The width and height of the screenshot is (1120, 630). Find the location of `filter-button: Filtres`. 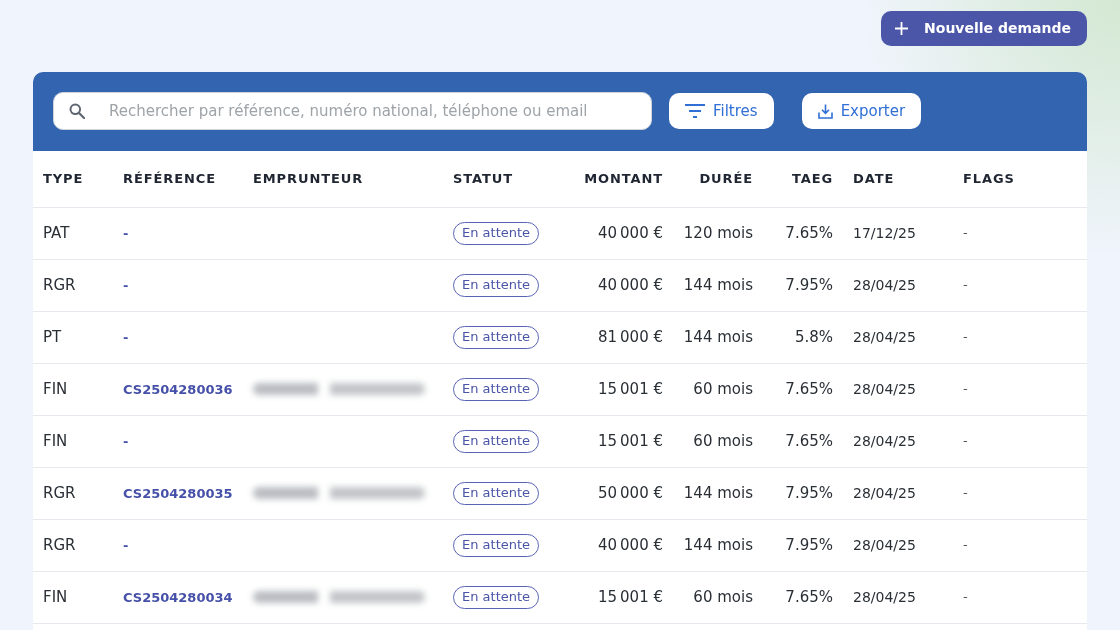

filter-button: Filtres is located at coordinates (721, 111).